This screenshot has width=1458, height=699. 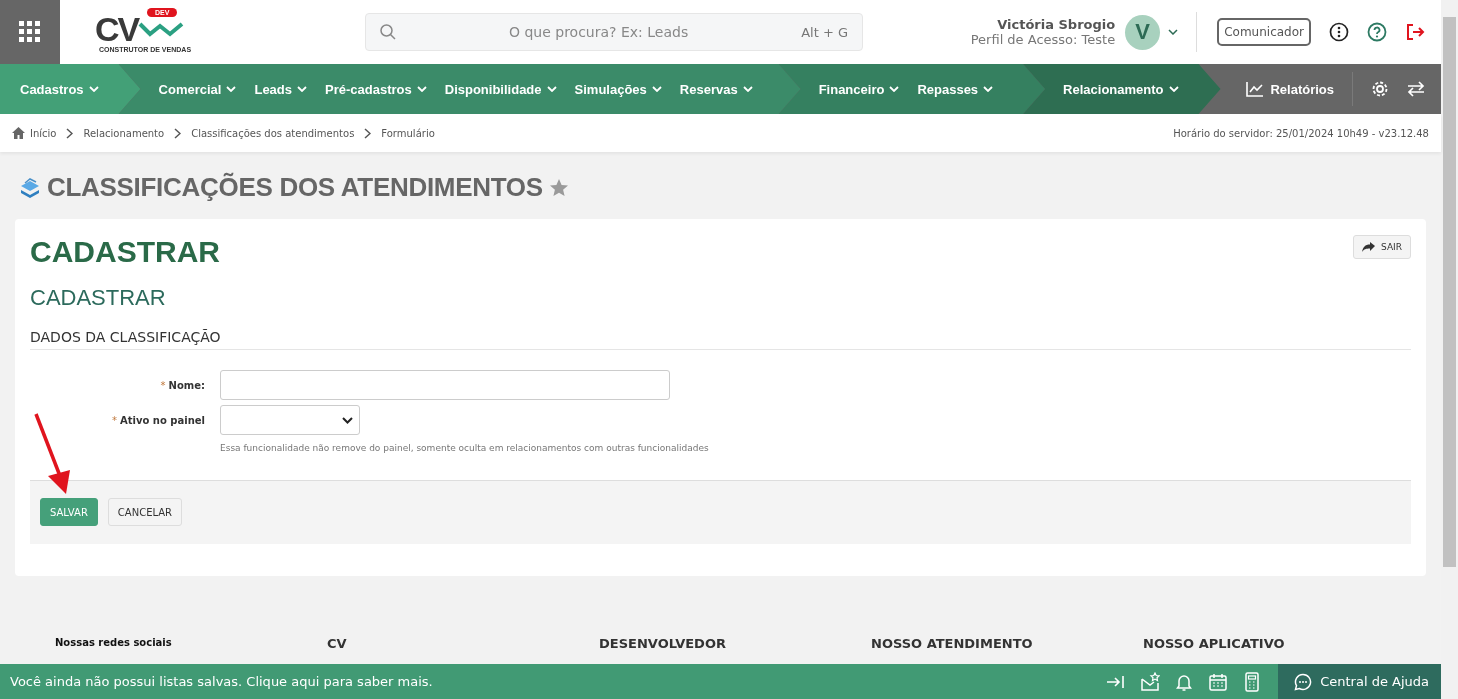 What do you see at coordinates (598, 32) in the screenshot?
I see `search-placeholder: O que procura? Ex: Leads` at bounding box center [598, 32].